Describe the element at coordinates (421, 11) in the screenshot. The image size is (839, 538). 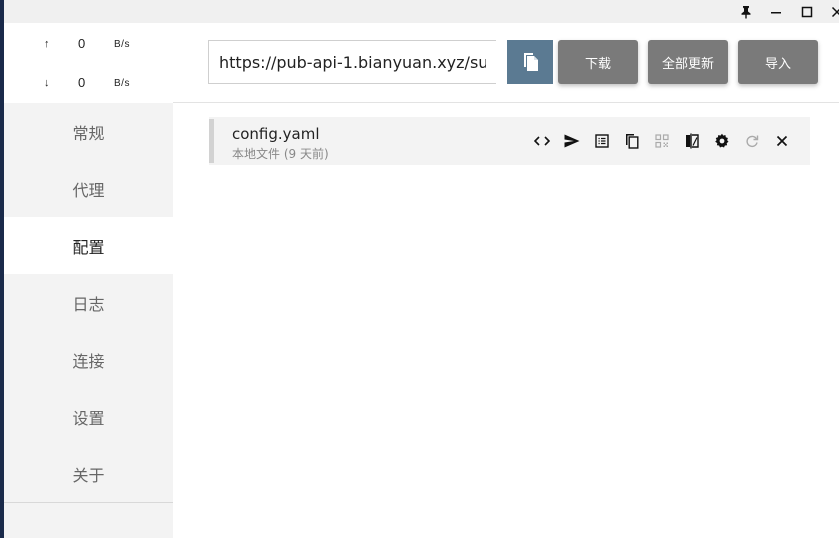
I see `title-bar` at that location.